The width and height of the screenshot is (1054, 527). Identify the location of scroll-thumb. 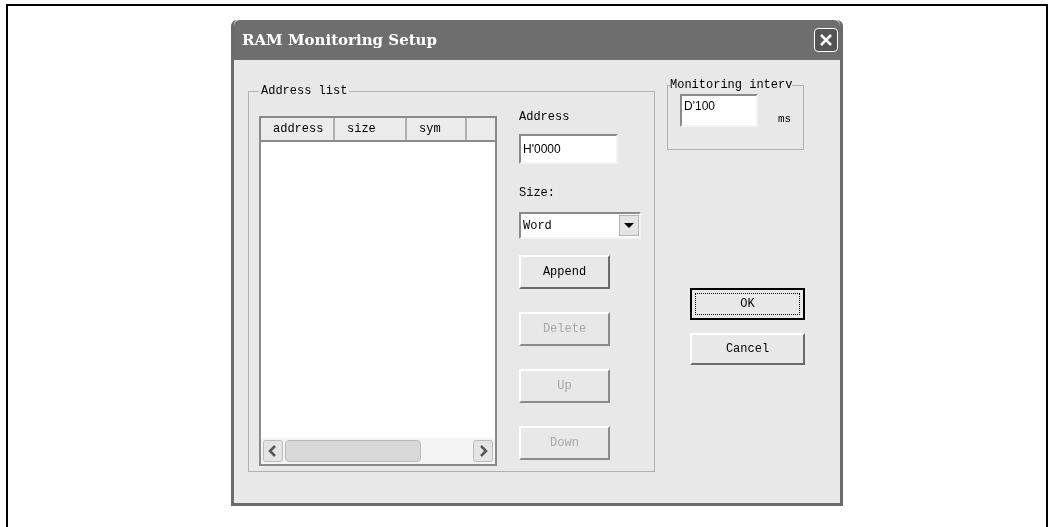
(353, 451).